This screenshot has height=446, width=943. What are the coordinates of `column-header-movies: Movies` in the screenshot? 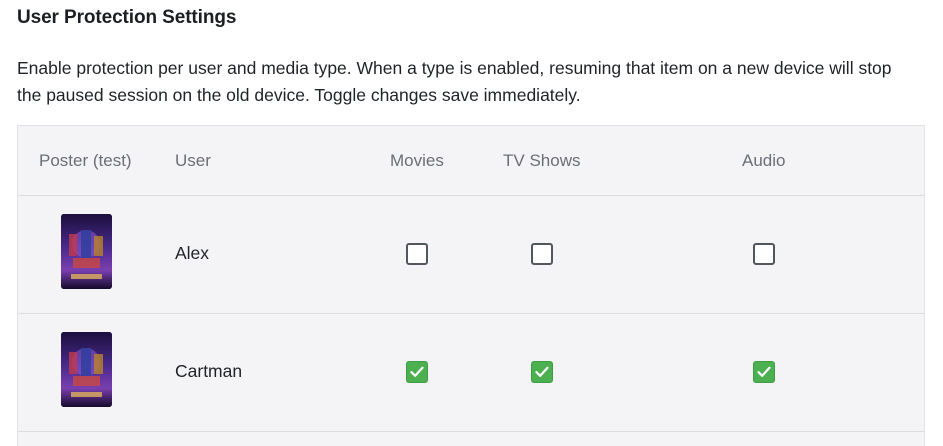 It's located at (417, 160).